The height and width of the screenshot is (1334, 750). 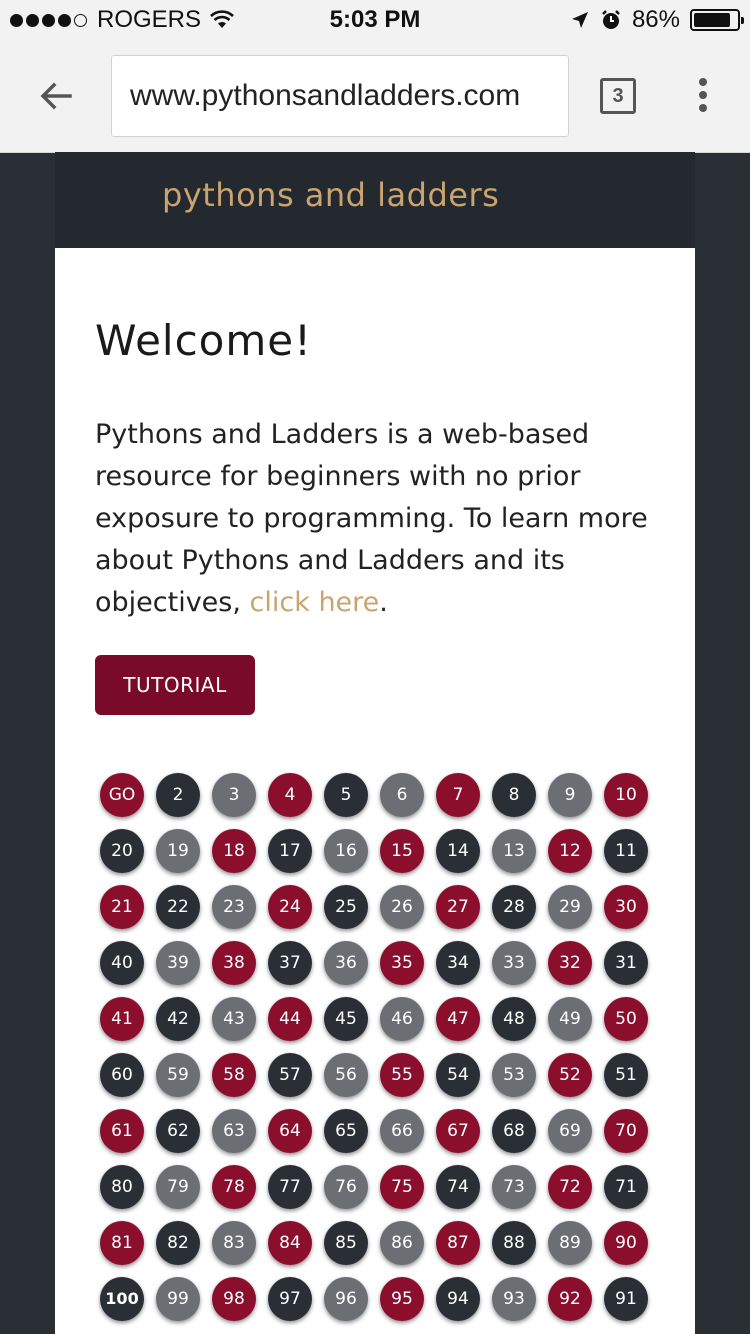 What do you see at coordinates (122, 1299) in the screenshot?
I see `board-cell-100: 100` at bounding box center [122, 1299].